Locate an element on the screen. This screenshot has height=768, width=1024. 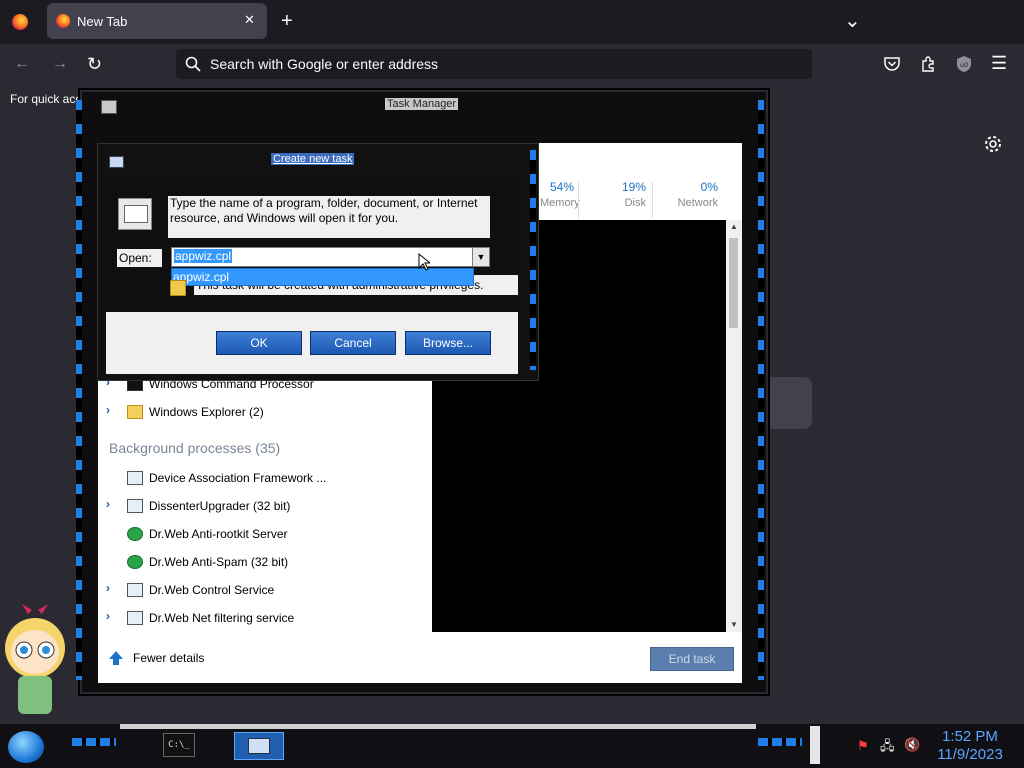
network-percent: 0% is located at coordinates (709, 187).